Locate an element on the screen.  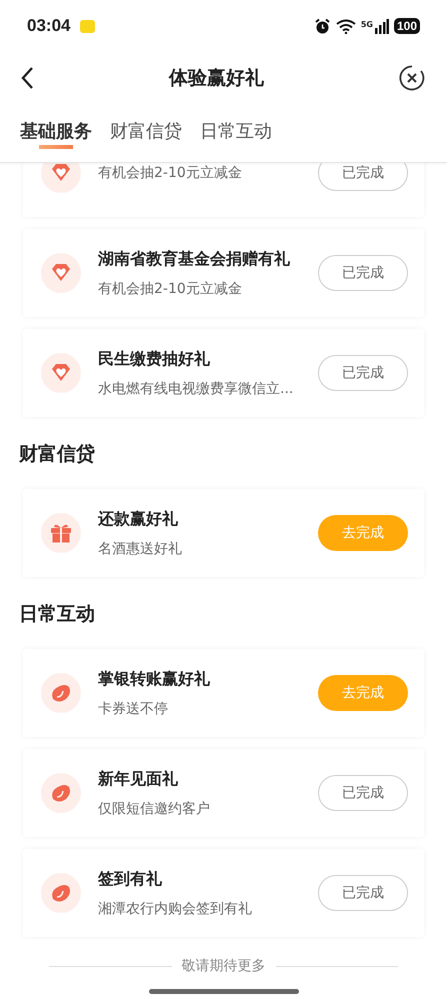
task-title: 民生缴费抽好礼 is located at coordinates (154, 359).